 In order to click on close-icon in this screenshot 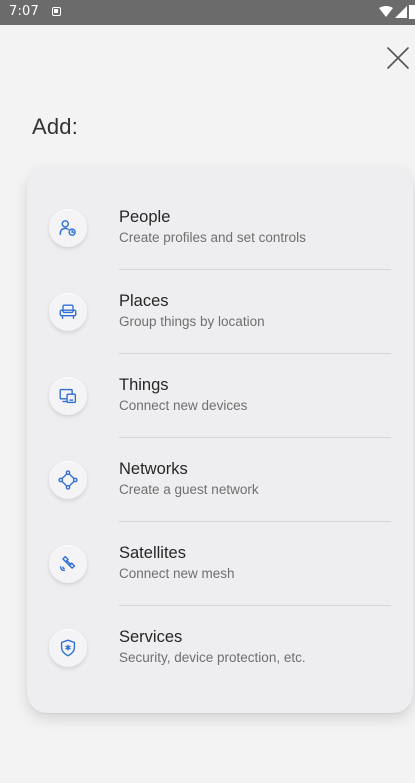, I will do `click(398, 58)`.